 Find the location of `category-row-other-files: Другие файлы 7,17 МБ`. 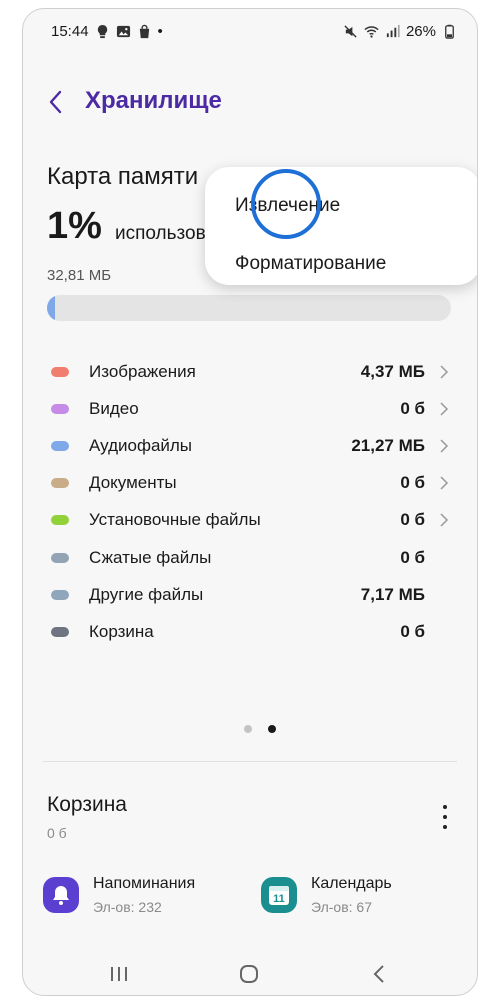

category-row-other-files: Другие файлы 7,17 МБ is located at coordinates (252, 594).